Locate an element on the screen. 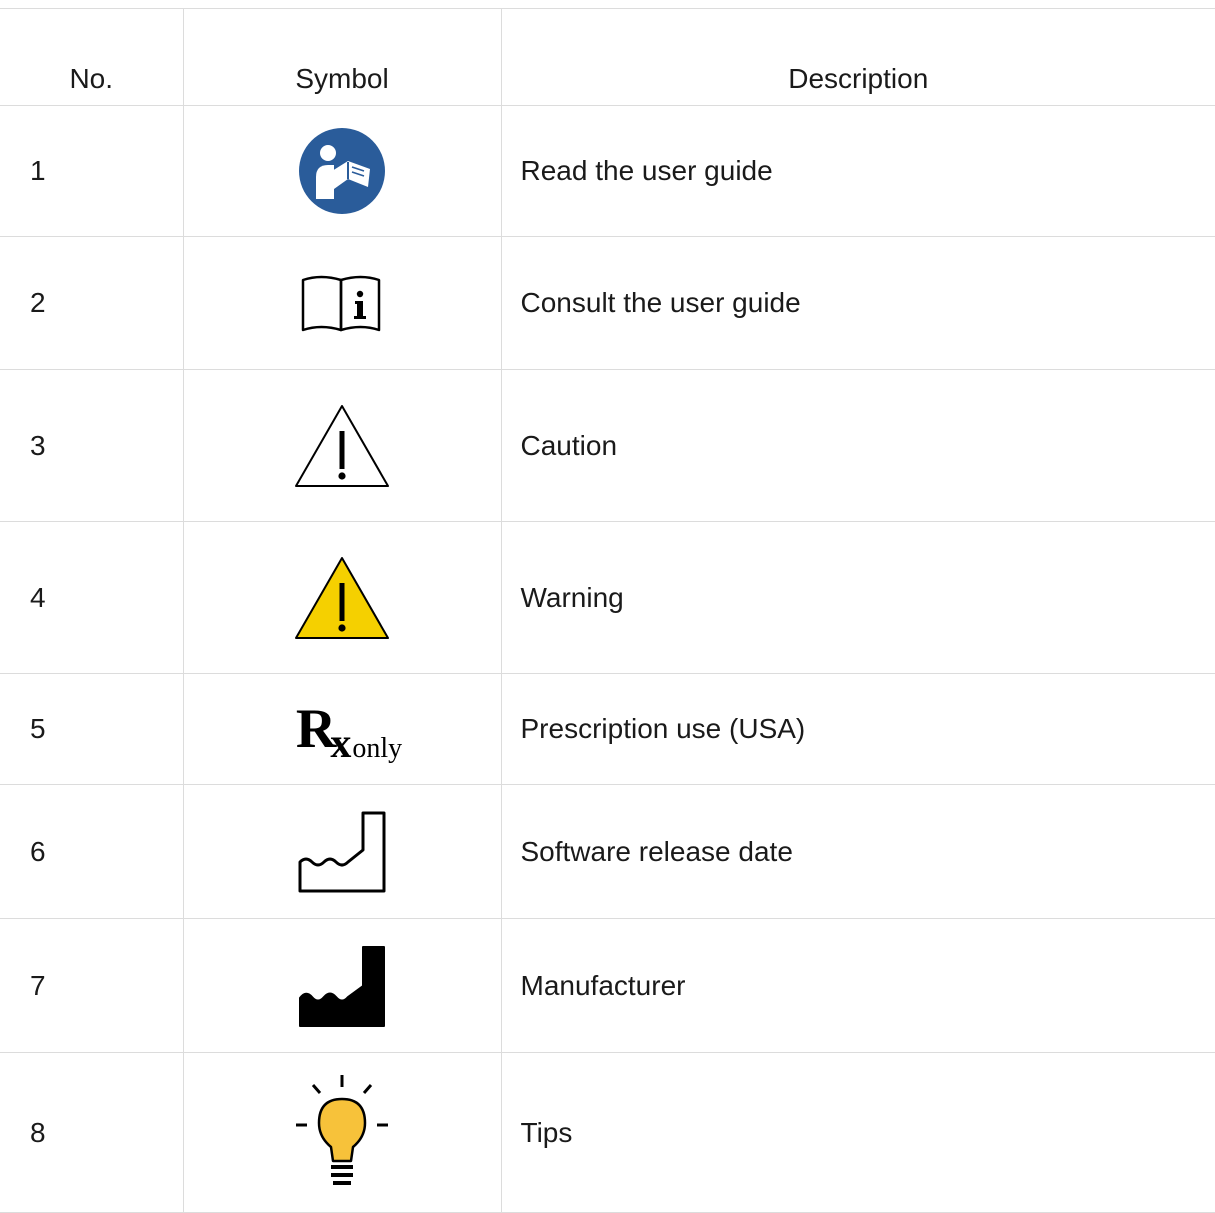 The width and height of the screenshot is (1215, 1213). description: Caution is located at coordinates (858, 445).